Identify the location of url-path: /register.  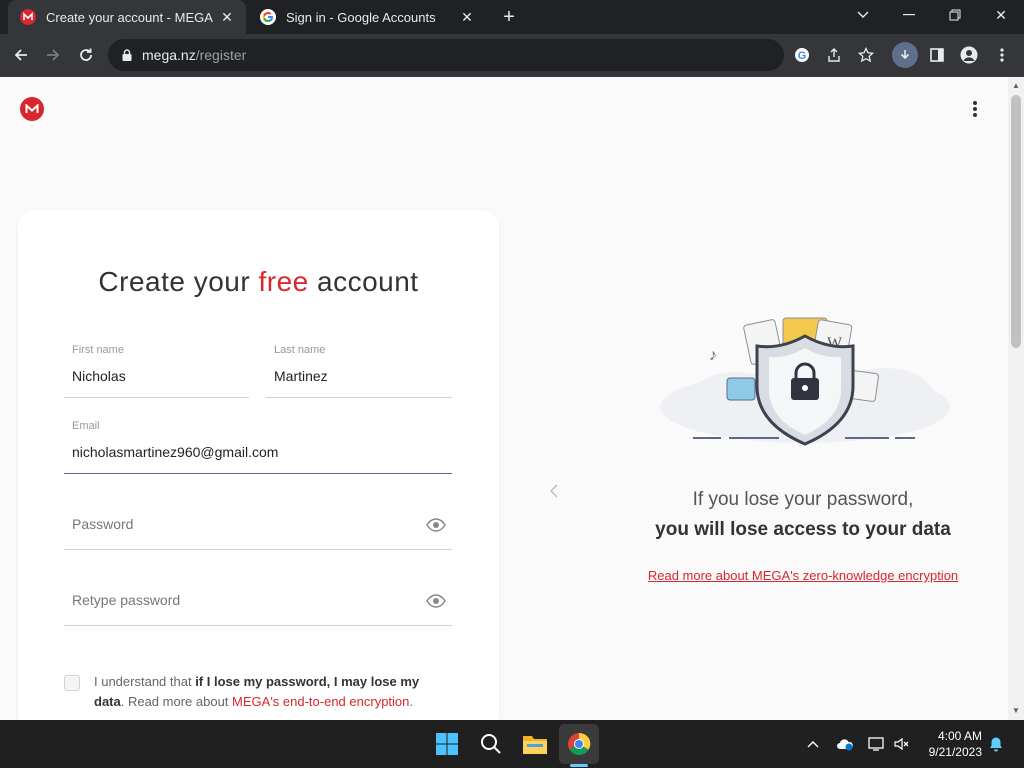
(221, 55).